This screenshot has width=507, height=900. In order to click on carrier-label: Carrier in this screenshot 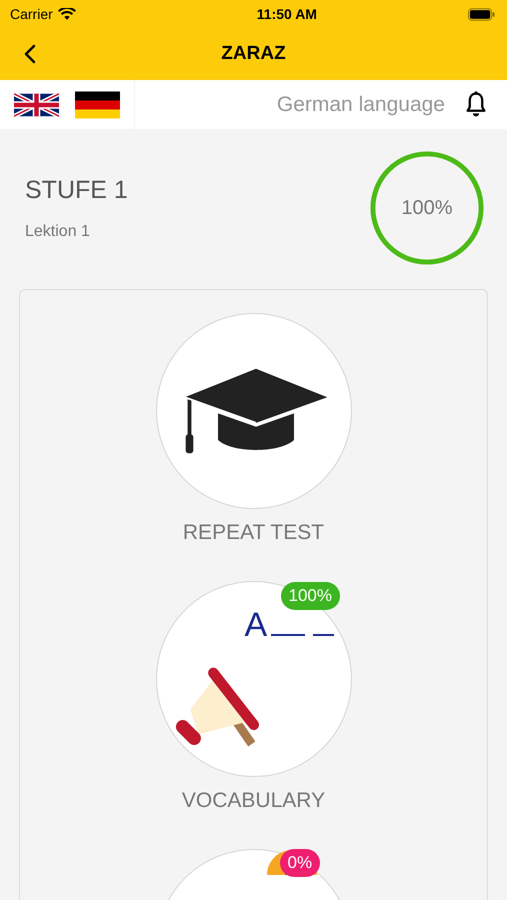, I will do `click(31, 14)`.